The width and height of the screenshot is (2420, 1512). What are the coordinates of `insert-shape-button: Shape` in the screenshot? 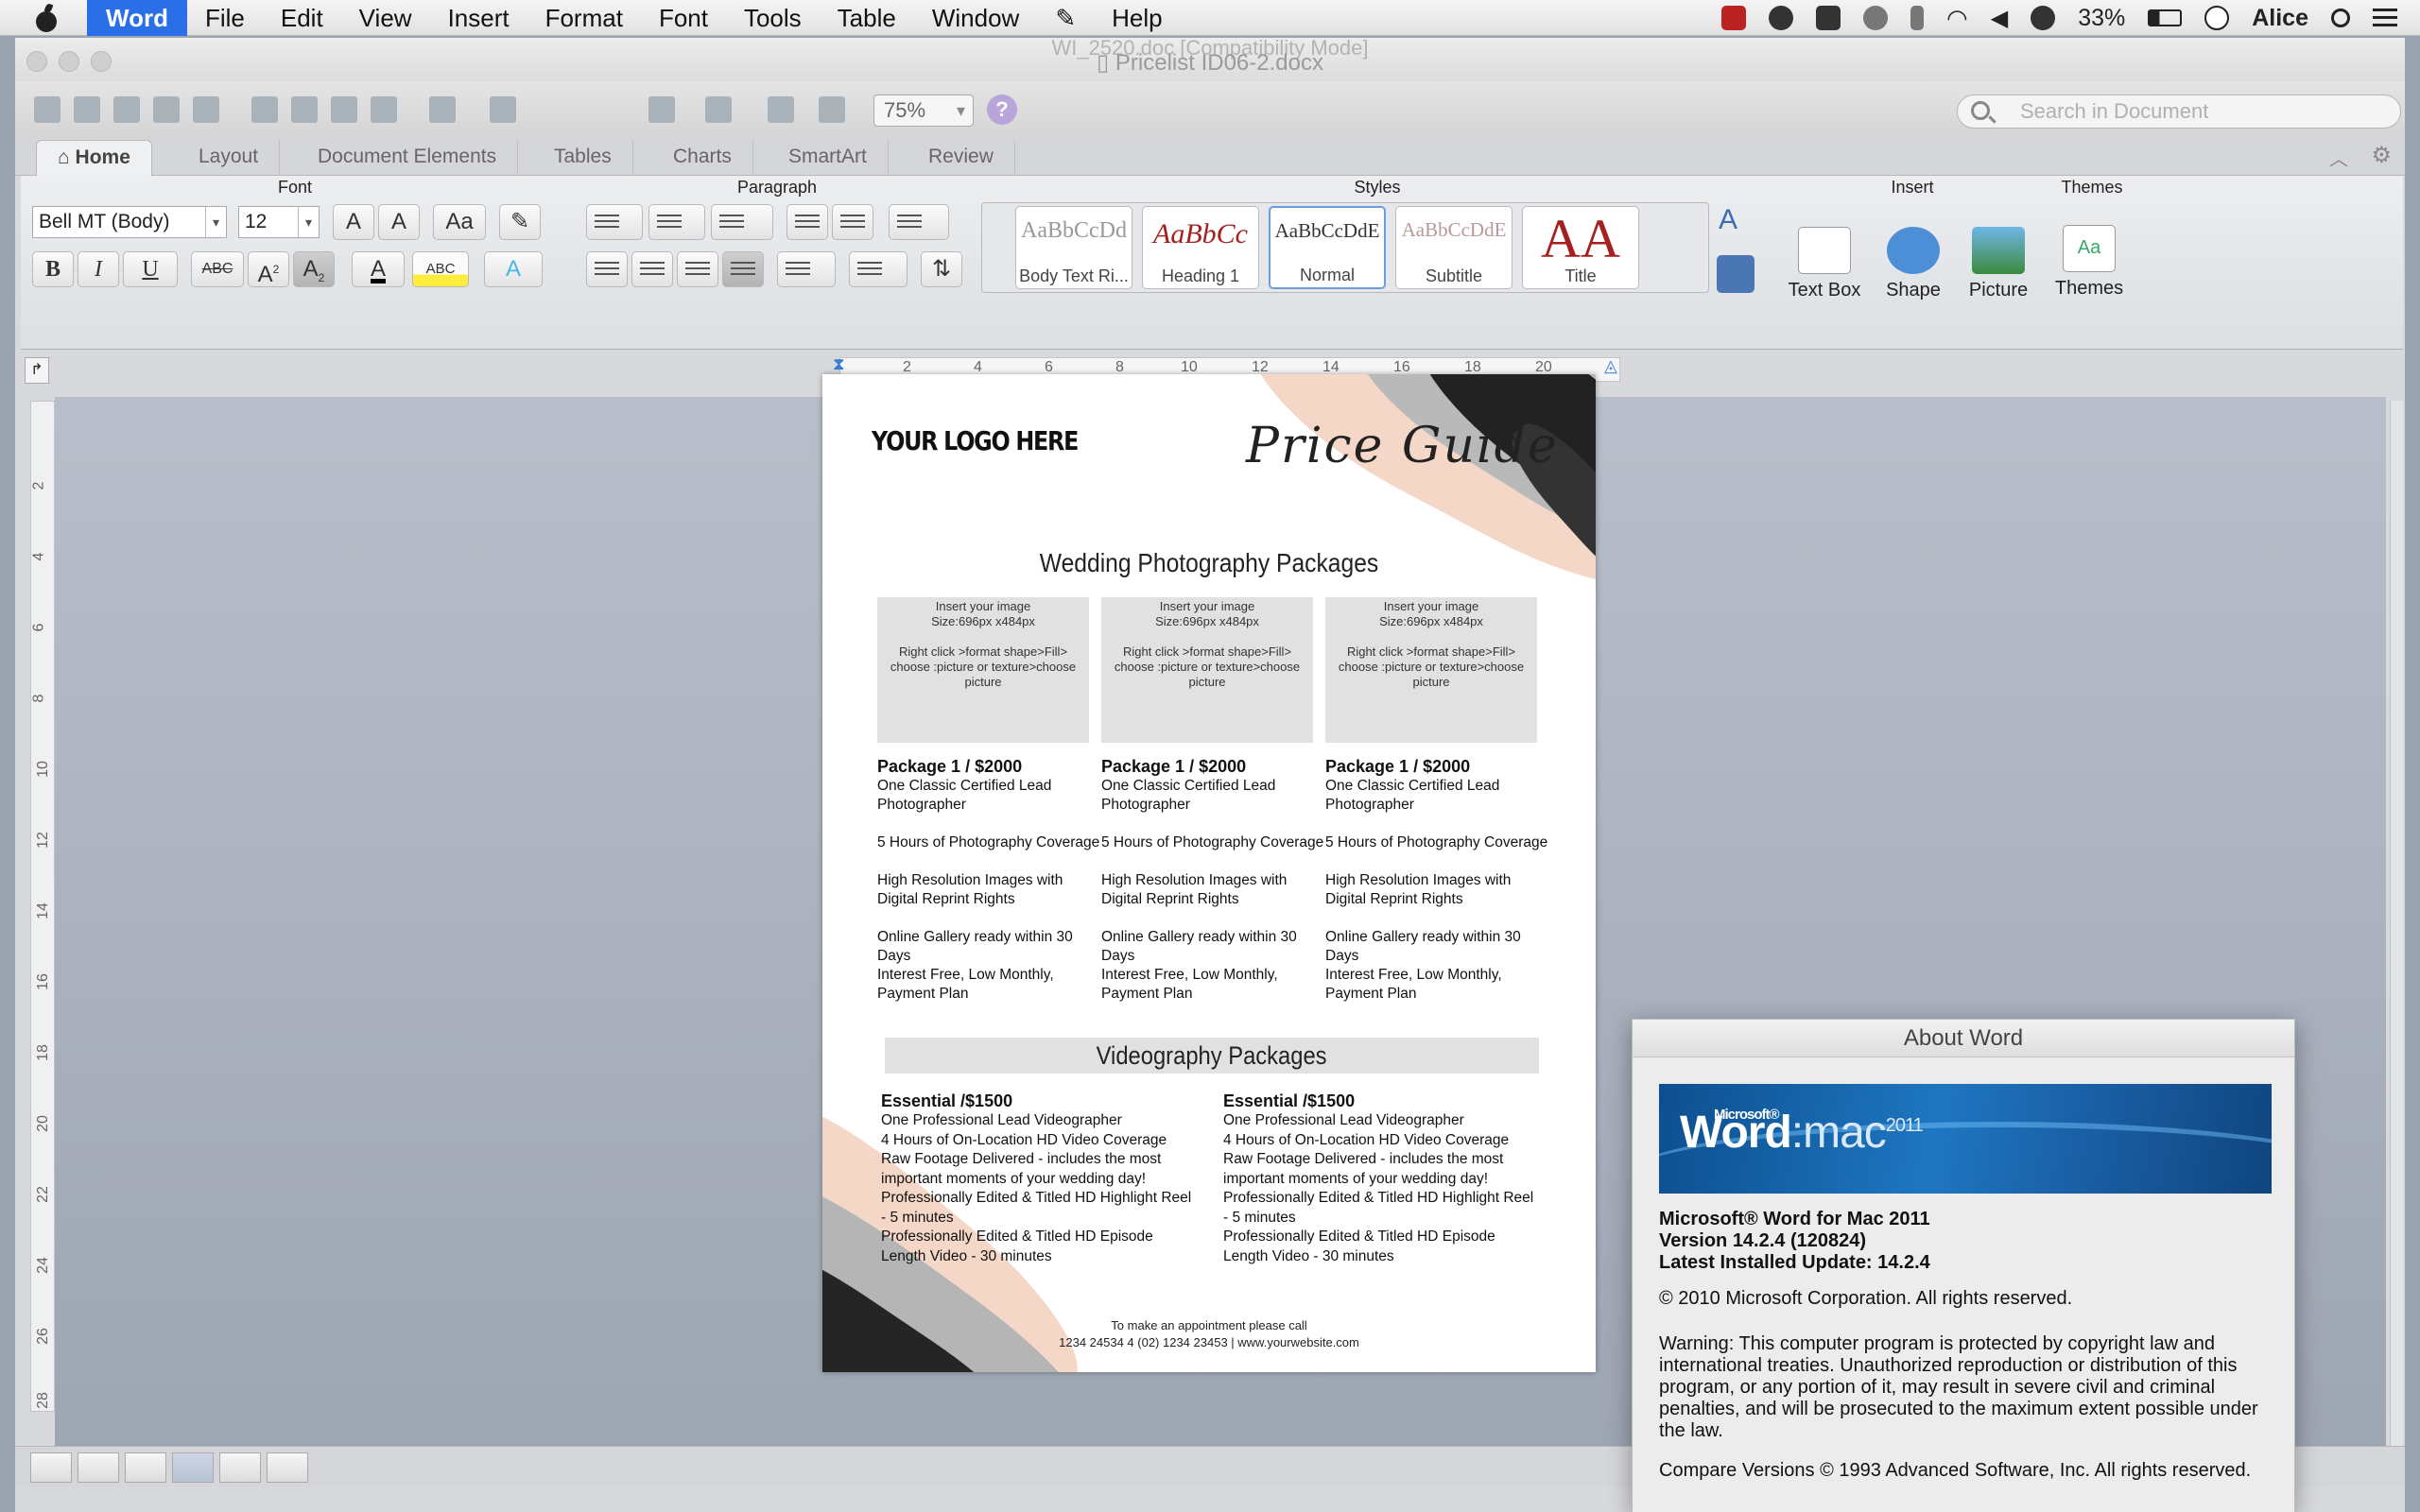 It's located at (1914, 264).